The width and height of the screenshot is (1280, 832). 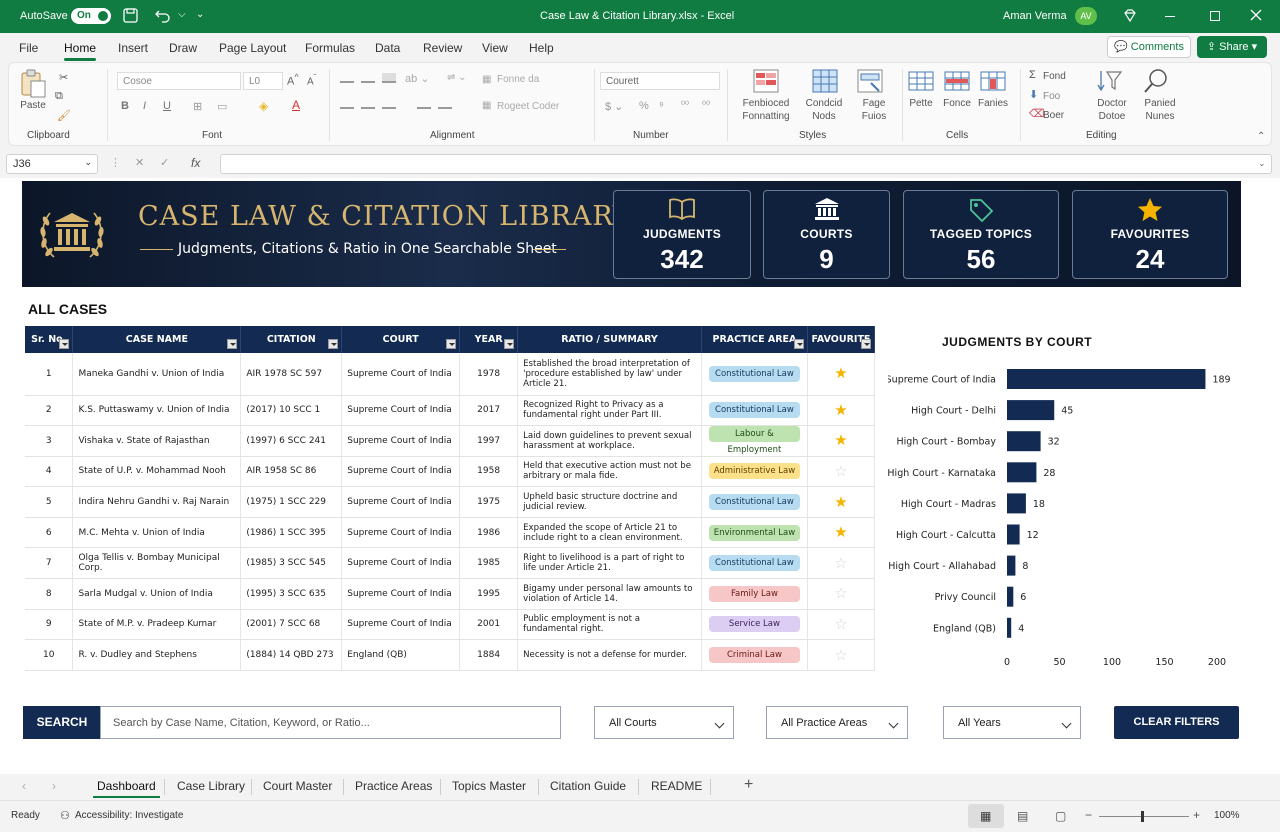 What do you see at coordinates (921, 81) in the screenshot?
I see `insert-cells-icon` at bounding box center [921, 81].